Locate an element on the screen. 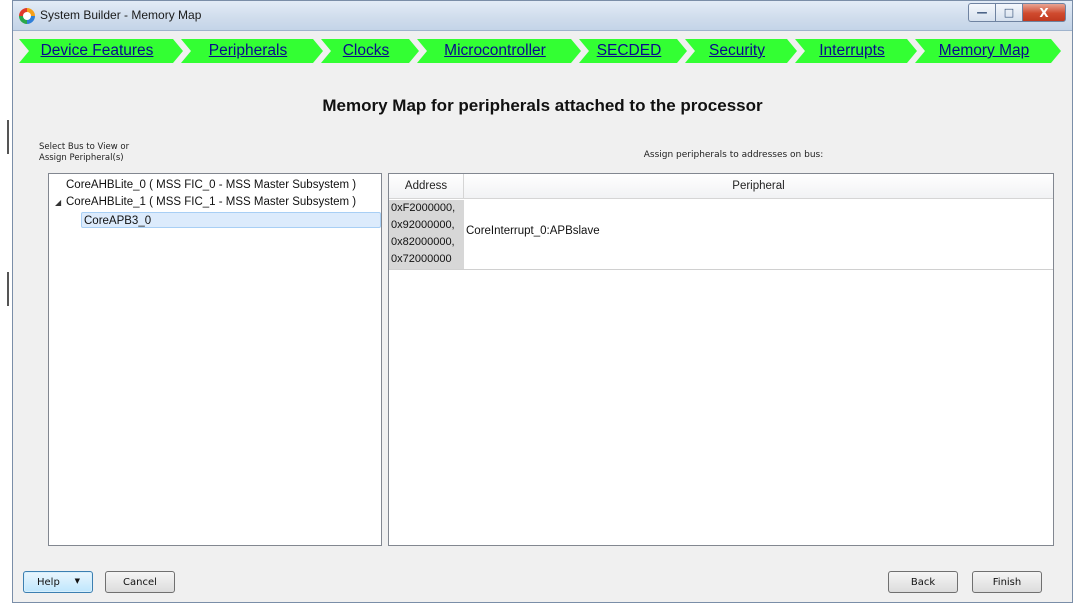 This screenshot has width=1073, height=603. help-button: Help ▼ is located at coordinates (58, 582).